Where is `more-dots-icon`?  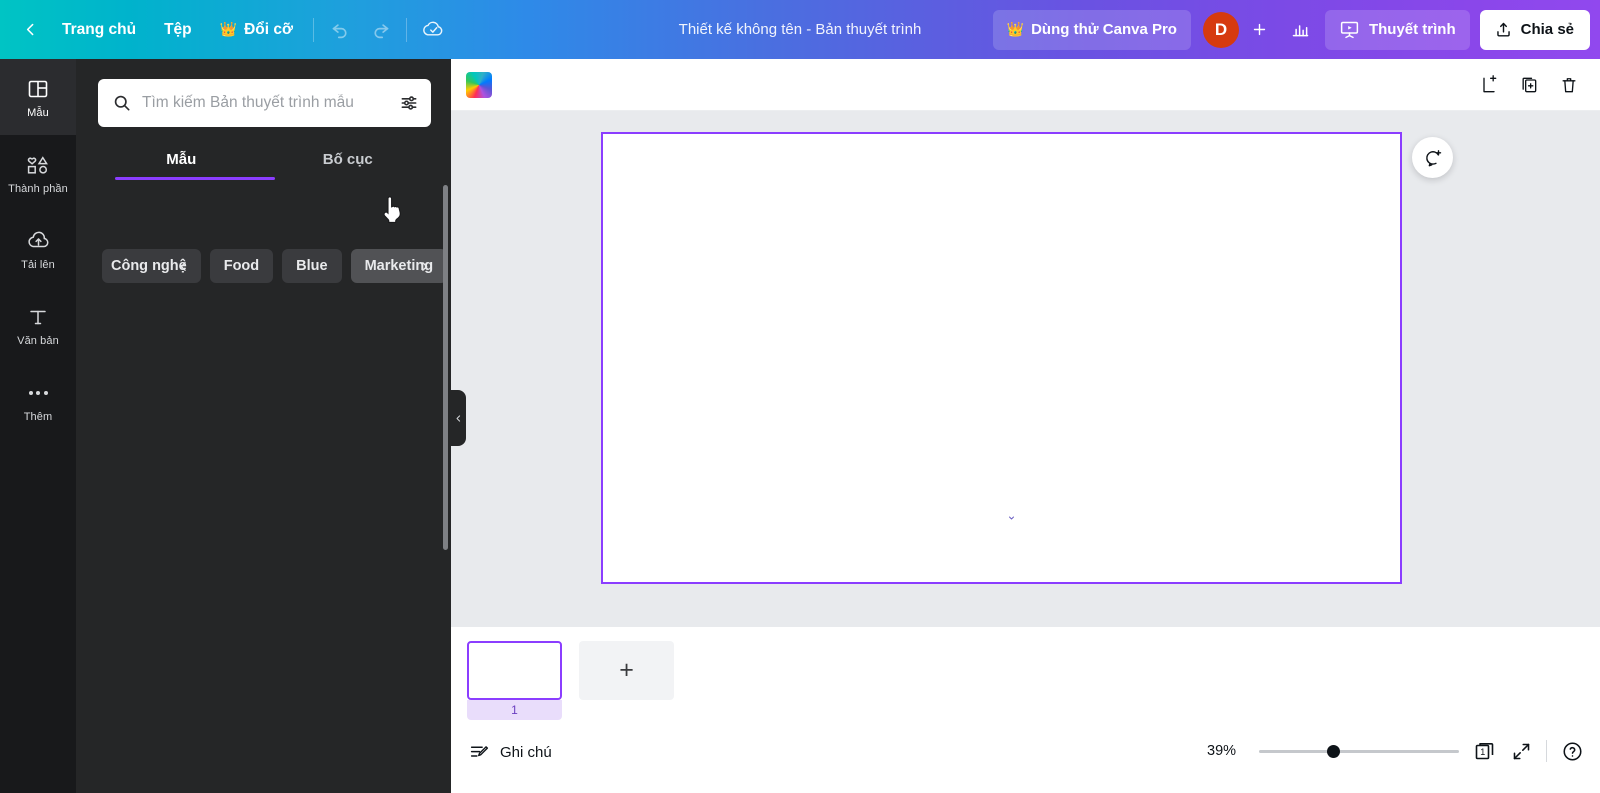
more-dots-icon is located at coordinates (38, 393).